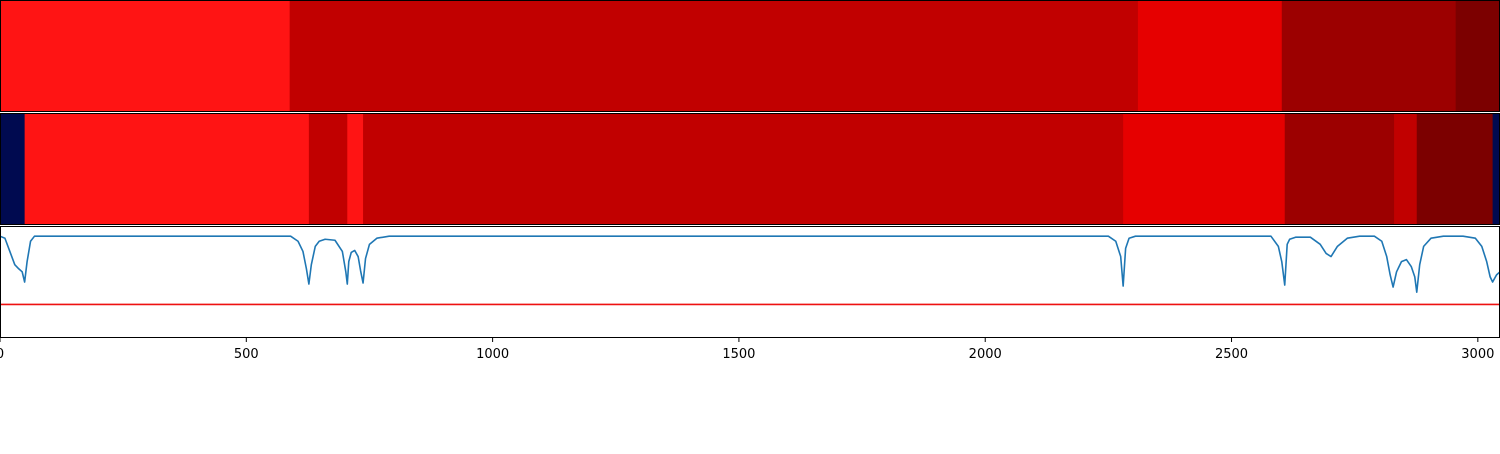  What do you see at coordinates (985, 354) in the screenshot?
I see `x-tick-label-2000: 2000` at bounding box center [985, 354].